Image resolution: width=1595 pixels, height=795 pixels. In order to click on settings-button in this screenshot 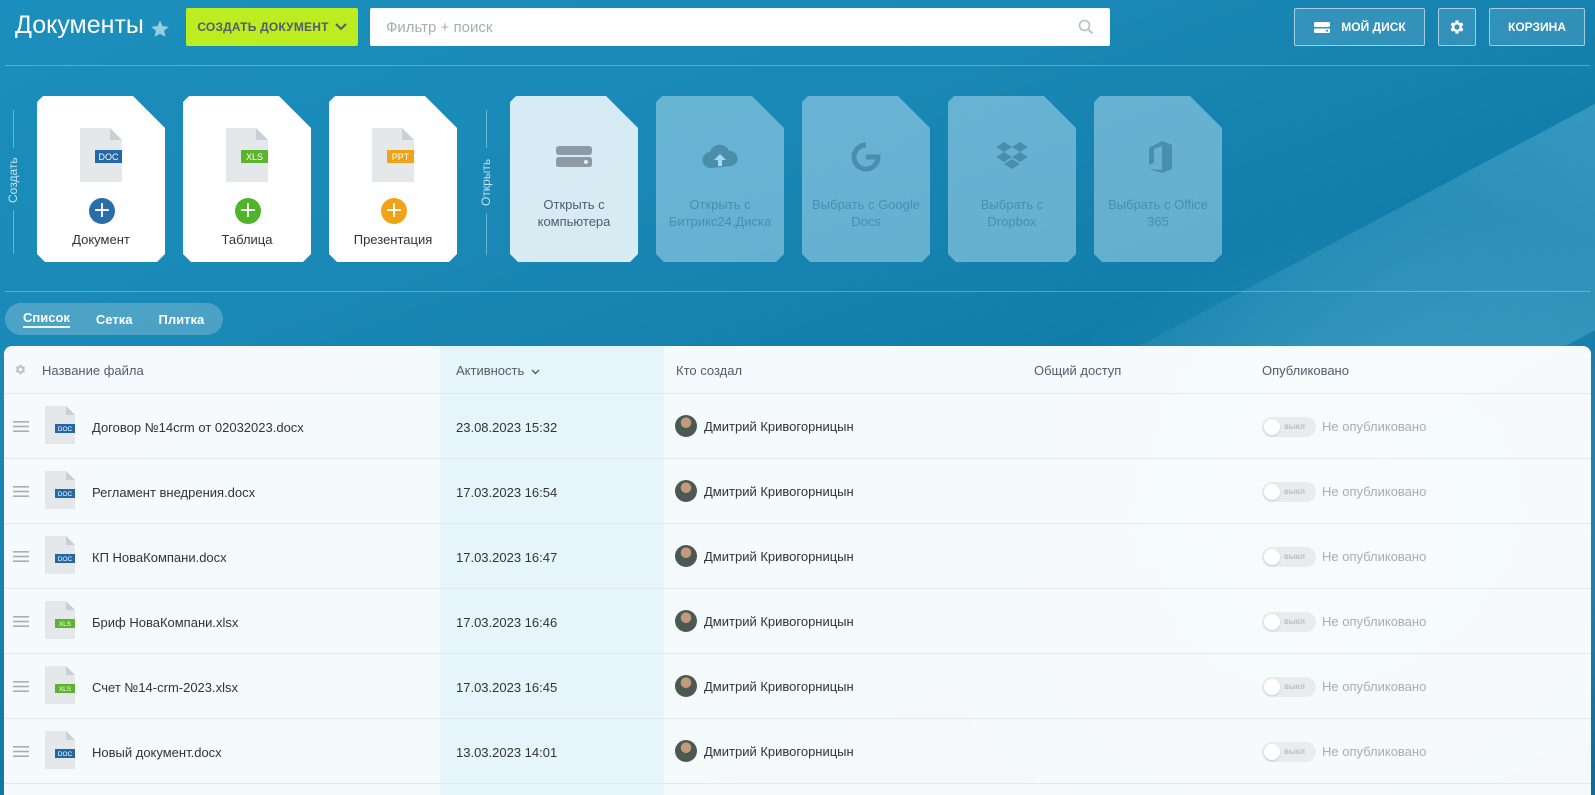, I will do `click(1457, 27)`.